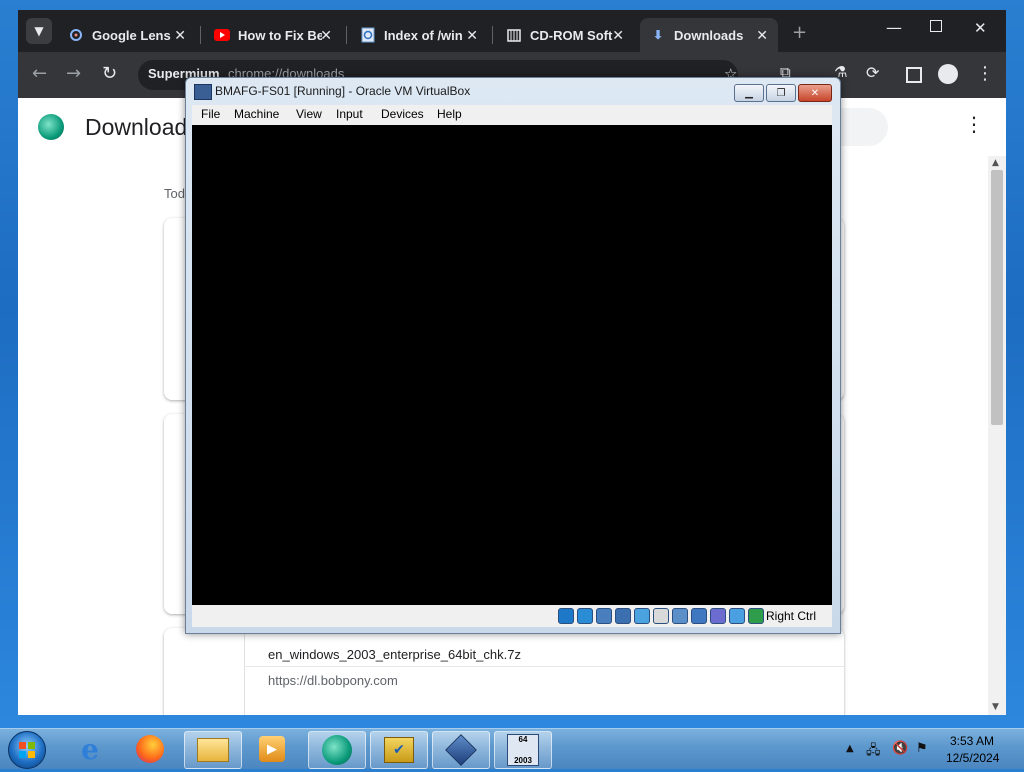 The width and height of the screenshot is (1024, 772). I want to click on tab-search-button: ▼, so click(39, 31).